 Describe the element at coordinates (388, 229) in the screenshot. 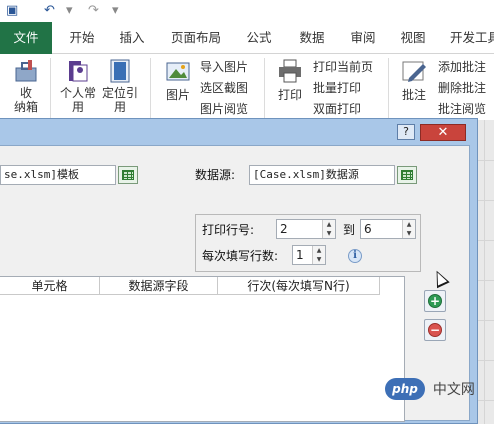

I see `row-to-spinner: 6 ▲ ▼` at that location.